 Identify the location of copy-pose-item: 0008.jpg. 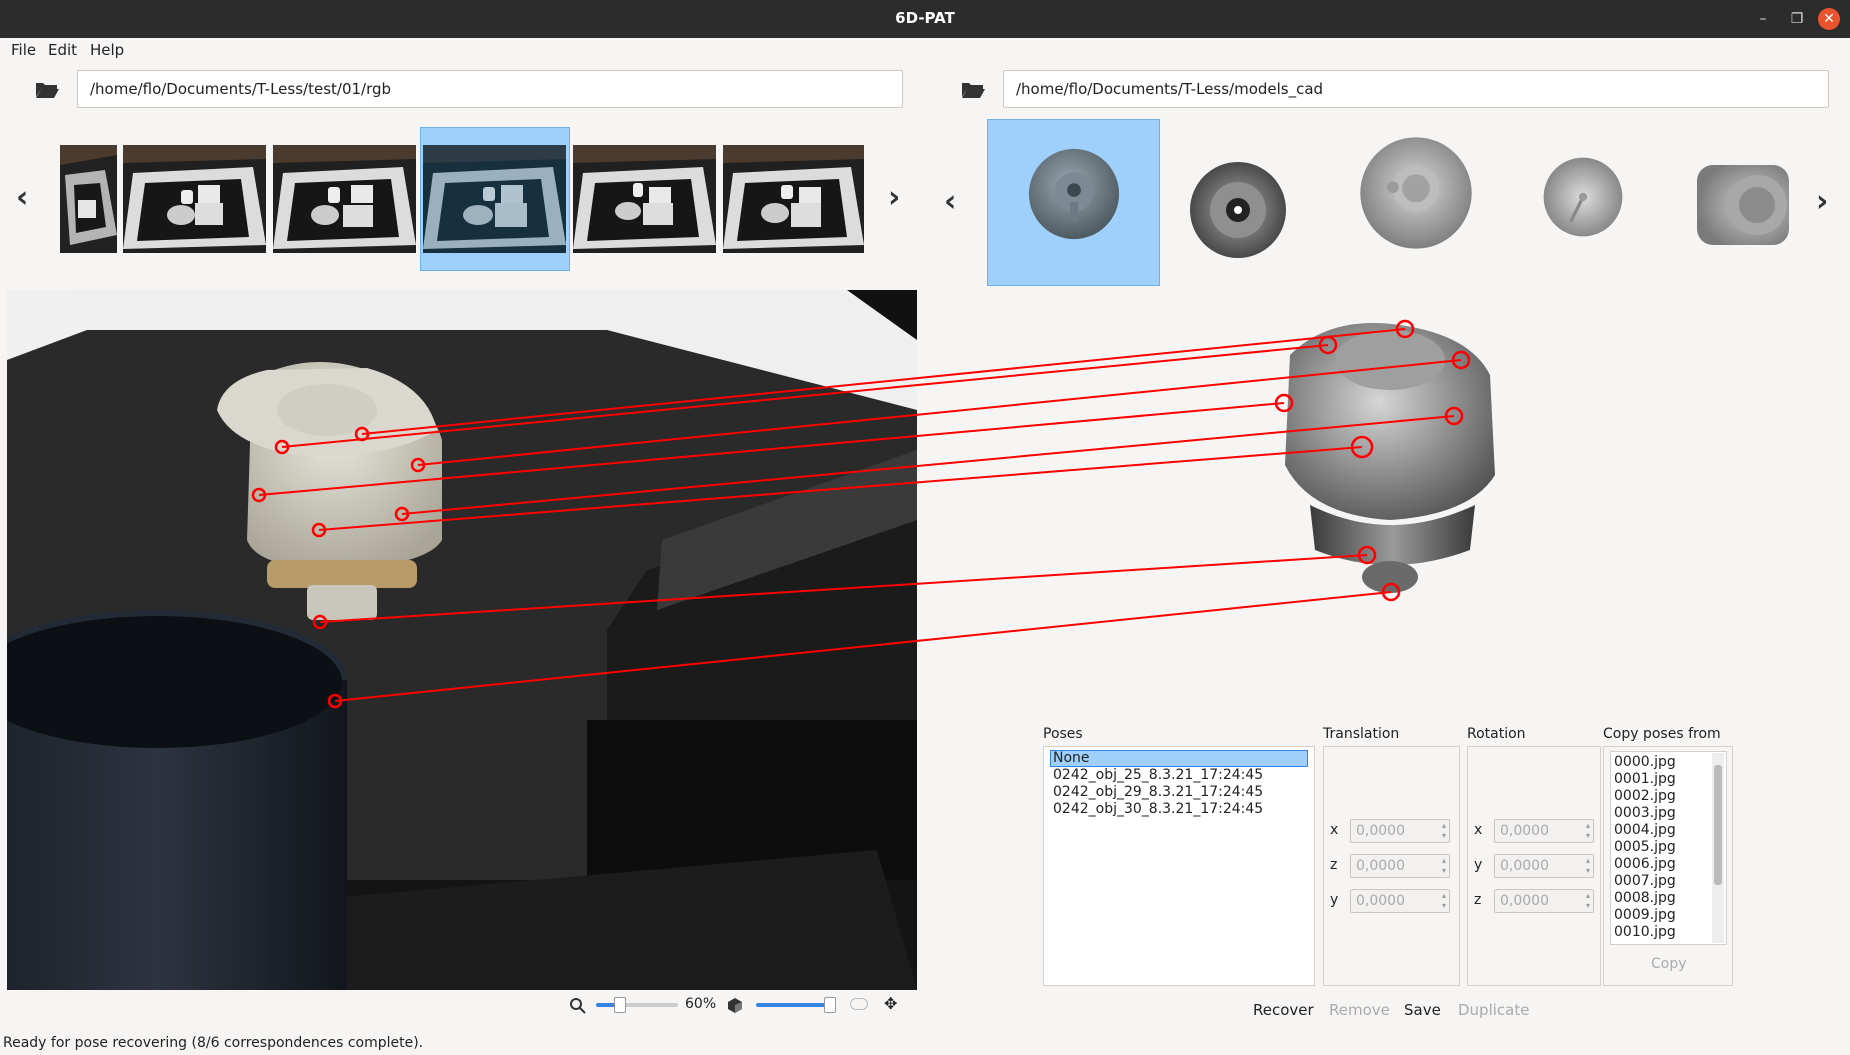
(1645, 898).